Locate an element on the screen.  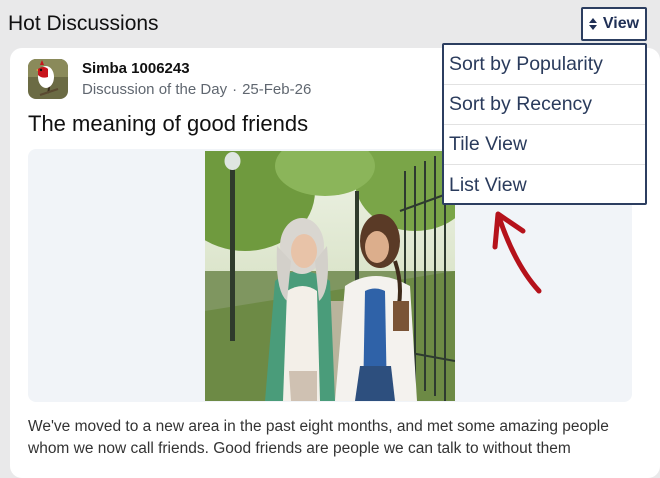
post-date: 25-Feb-26 is located at coordinates (277, 89).